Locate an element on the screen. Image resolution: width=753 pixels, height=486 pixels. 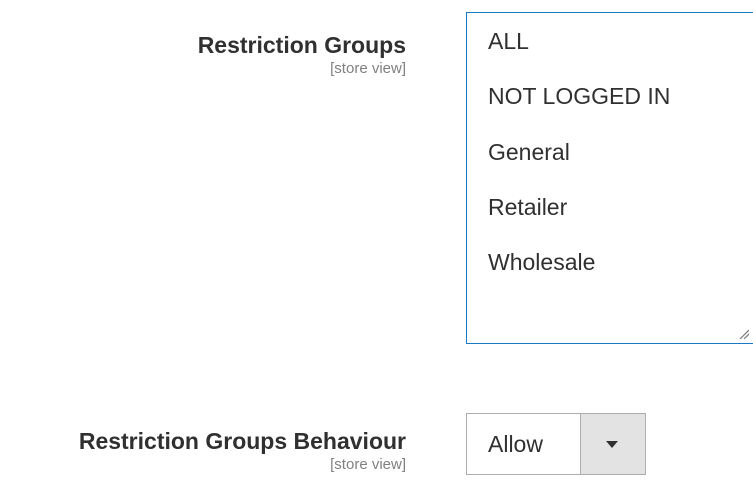
option-retailer: Retailer is located at coordinates (527, 207).